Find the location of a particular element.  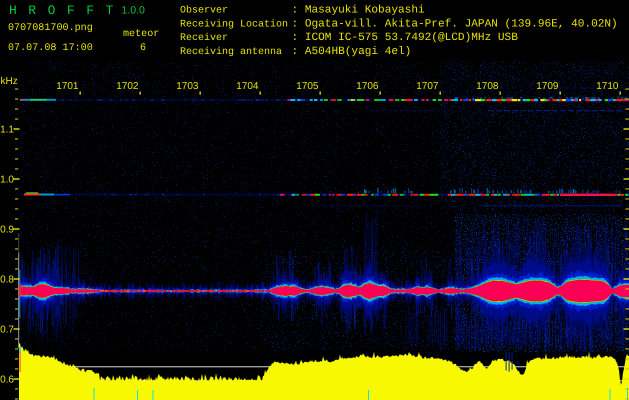

svg-text: 1706 is located at coordinates (367, 86).